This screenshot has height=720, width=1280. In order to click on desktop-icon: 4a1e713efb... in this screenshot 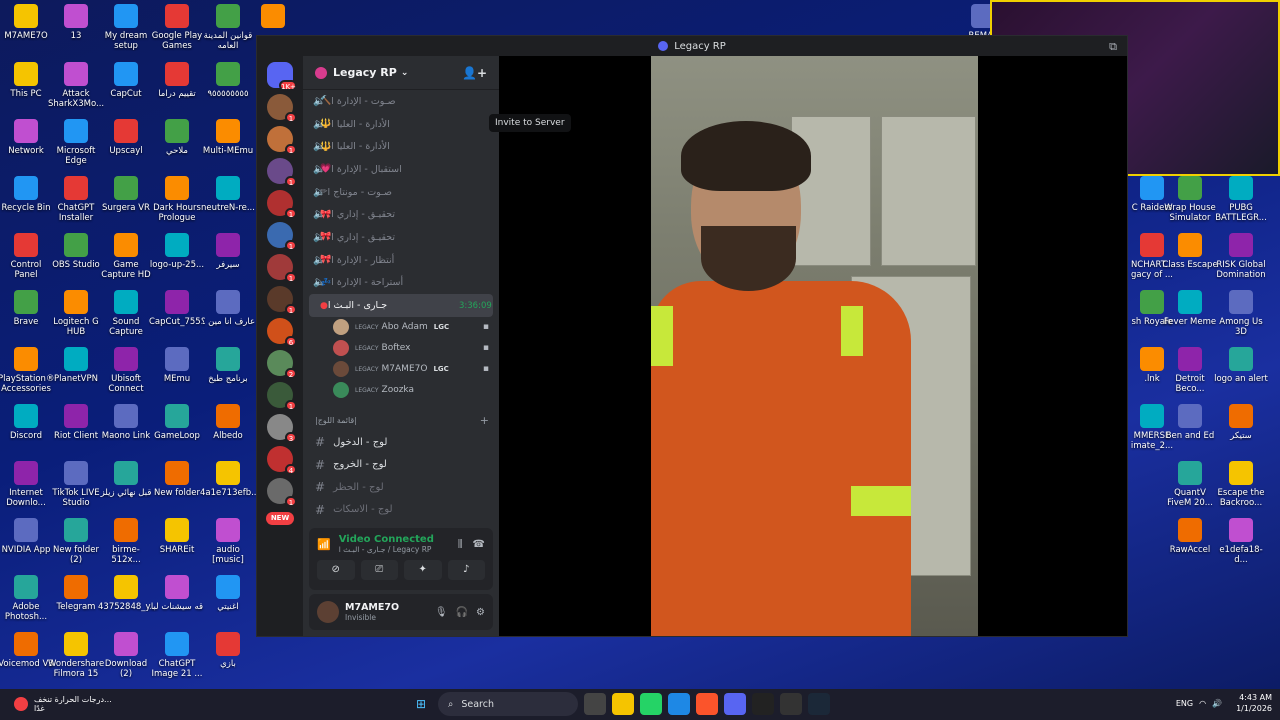, I will do `click(228, 479)`.